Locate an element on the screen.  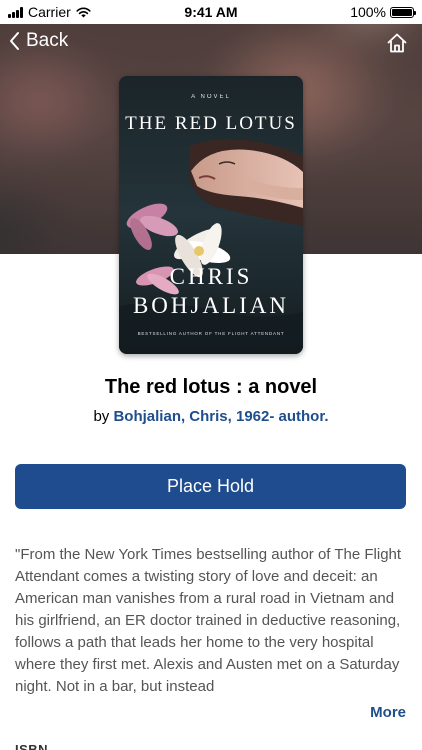
byline-prefix: by is located at coordinates (101, 416).